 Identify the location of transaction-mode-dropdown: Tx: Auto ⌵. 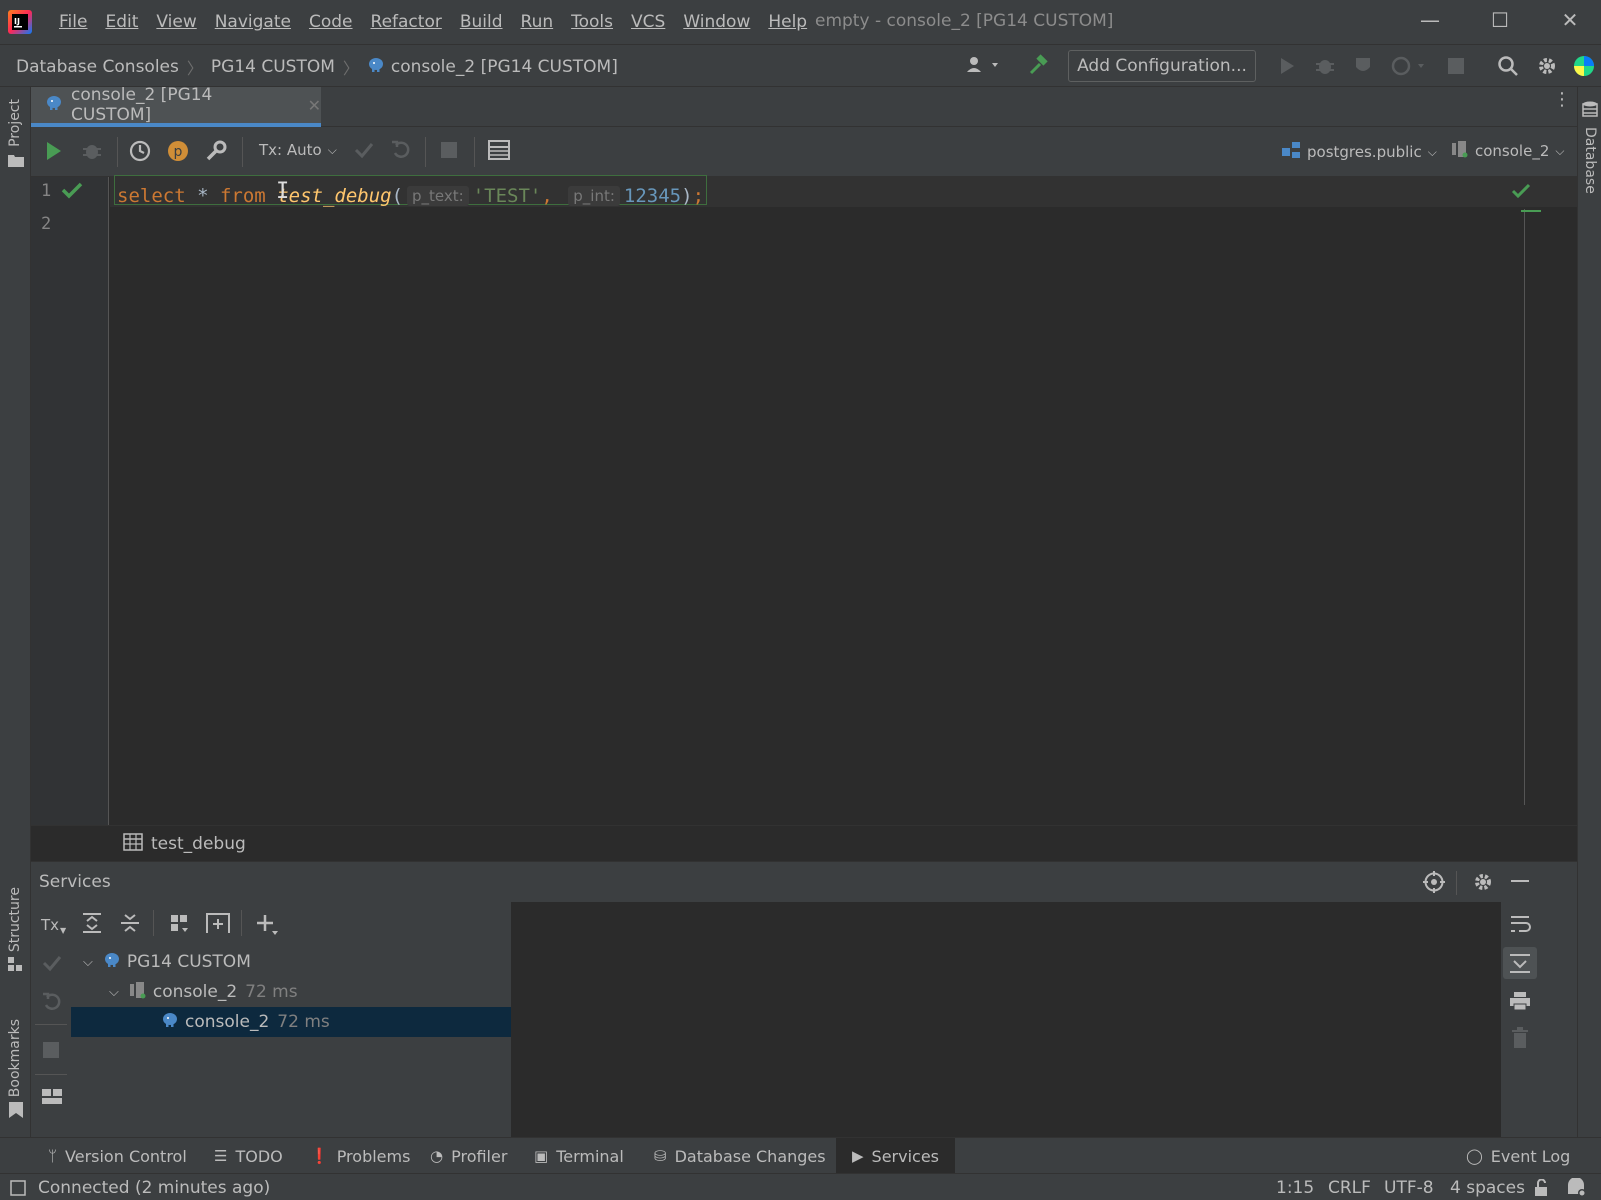
(298, 150).